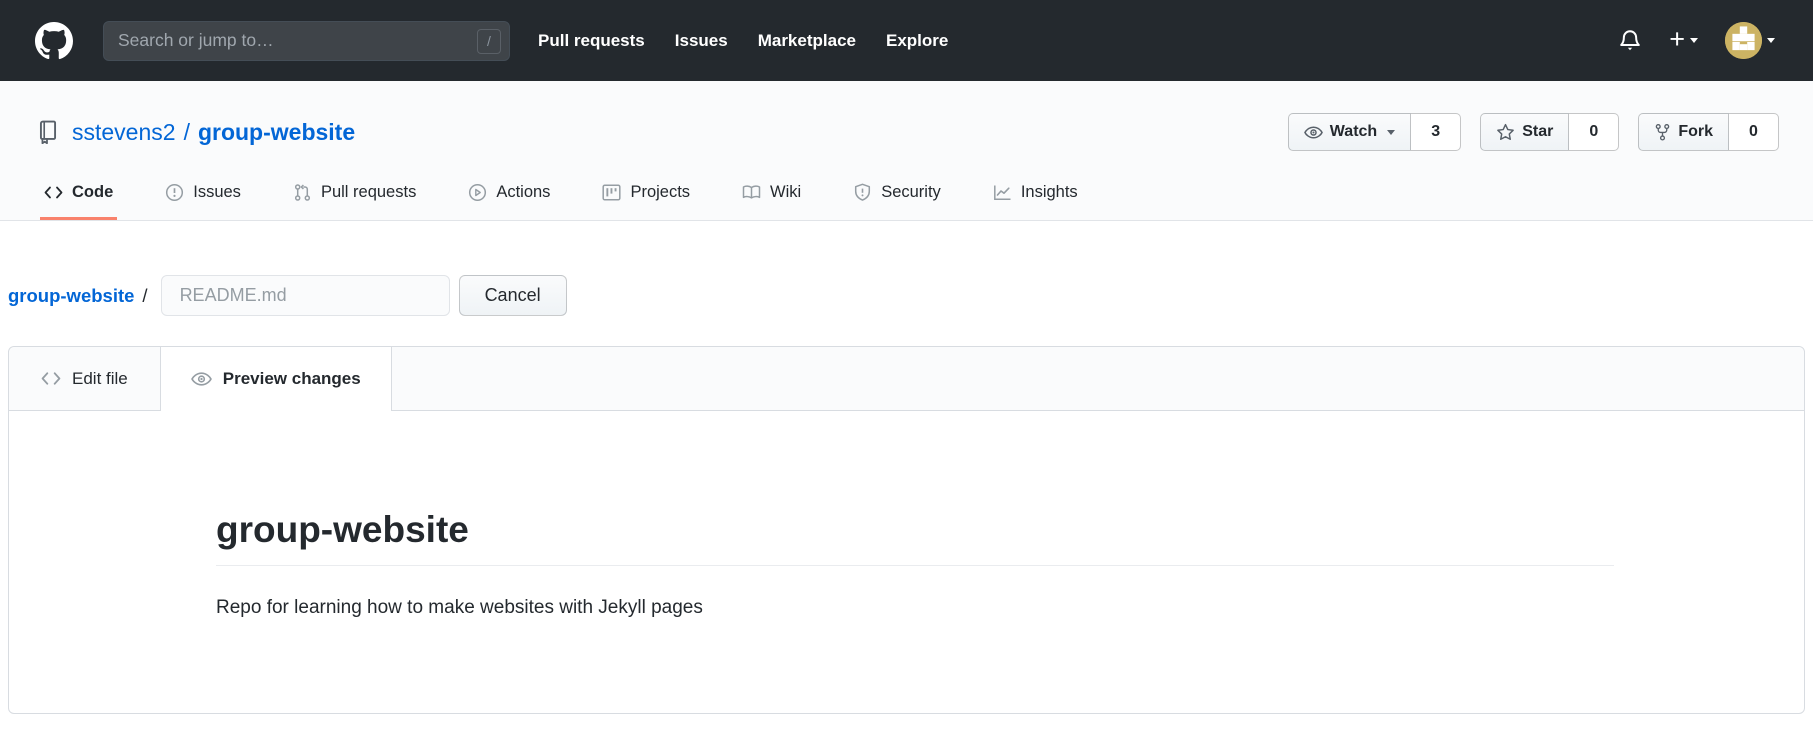  What do you see at coordinates (751, 192) in the screenshot?
I see `book-icon` at bounding box center [751, 192].